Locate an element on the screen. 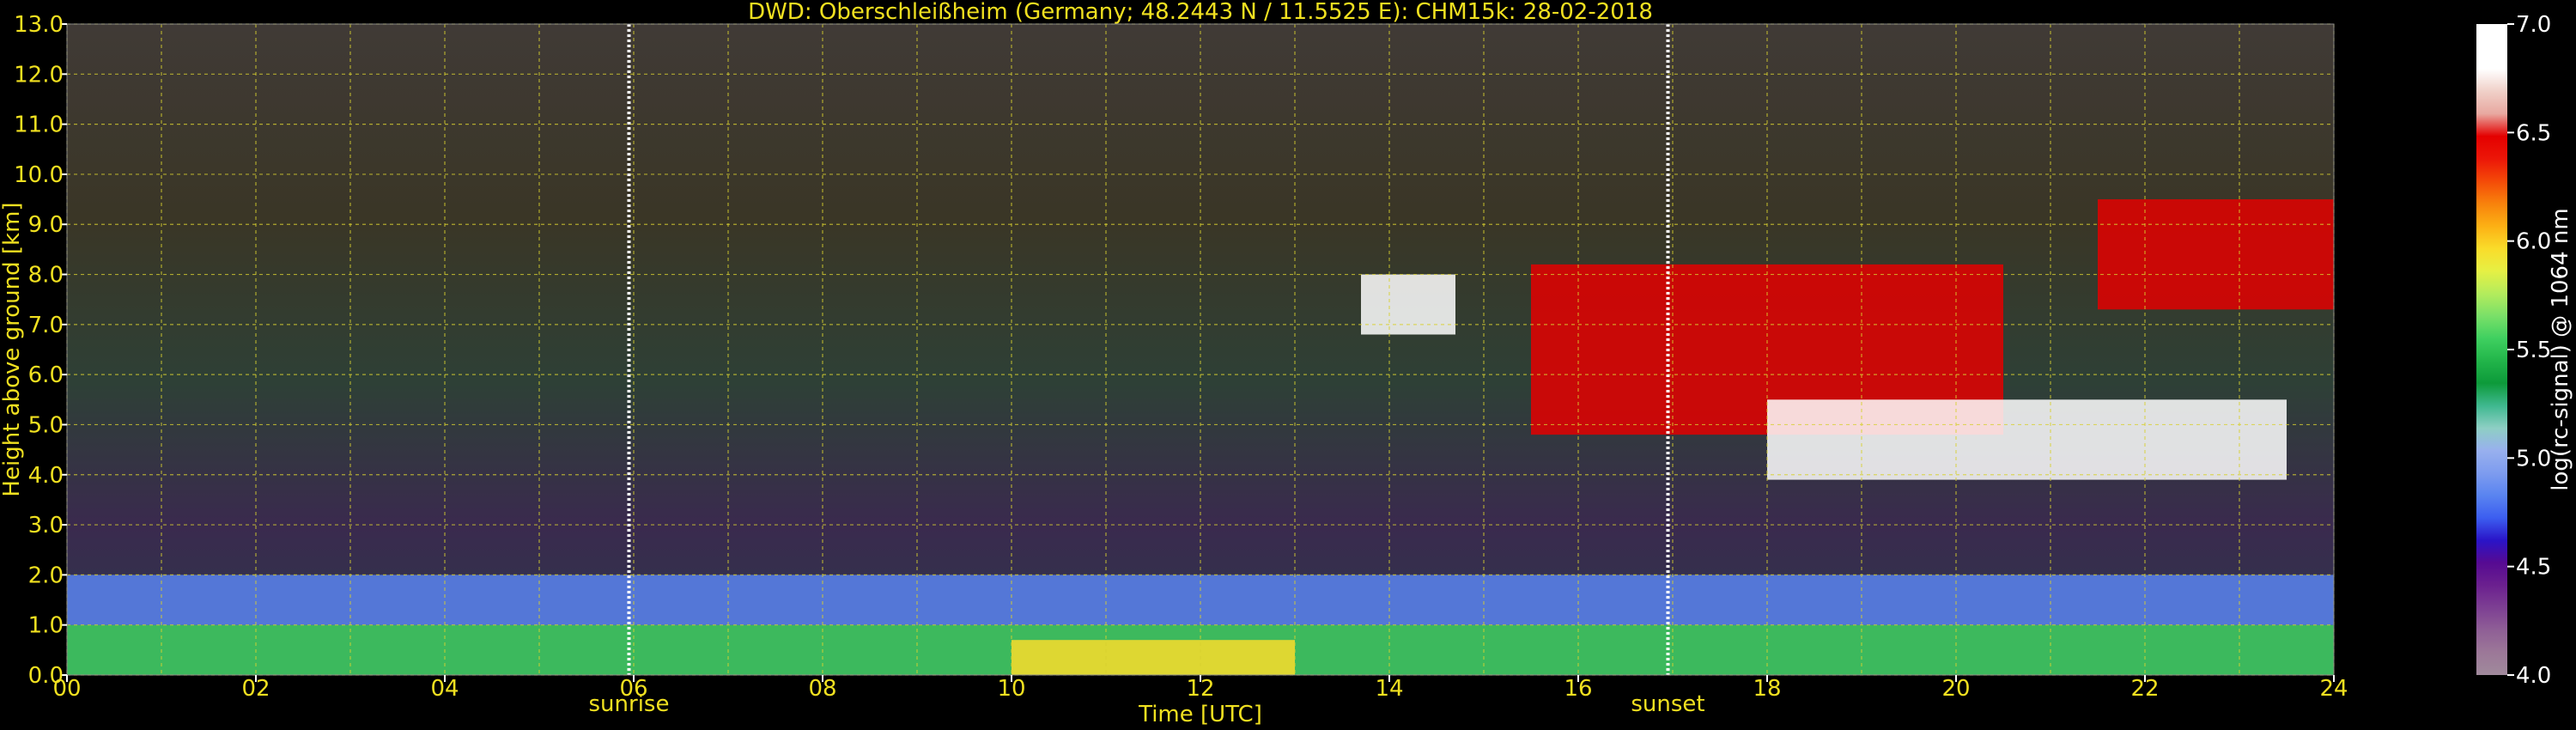  colorbar-label: log(rc-signal) @ 1064 nm is located at coordinates (2560, 349).